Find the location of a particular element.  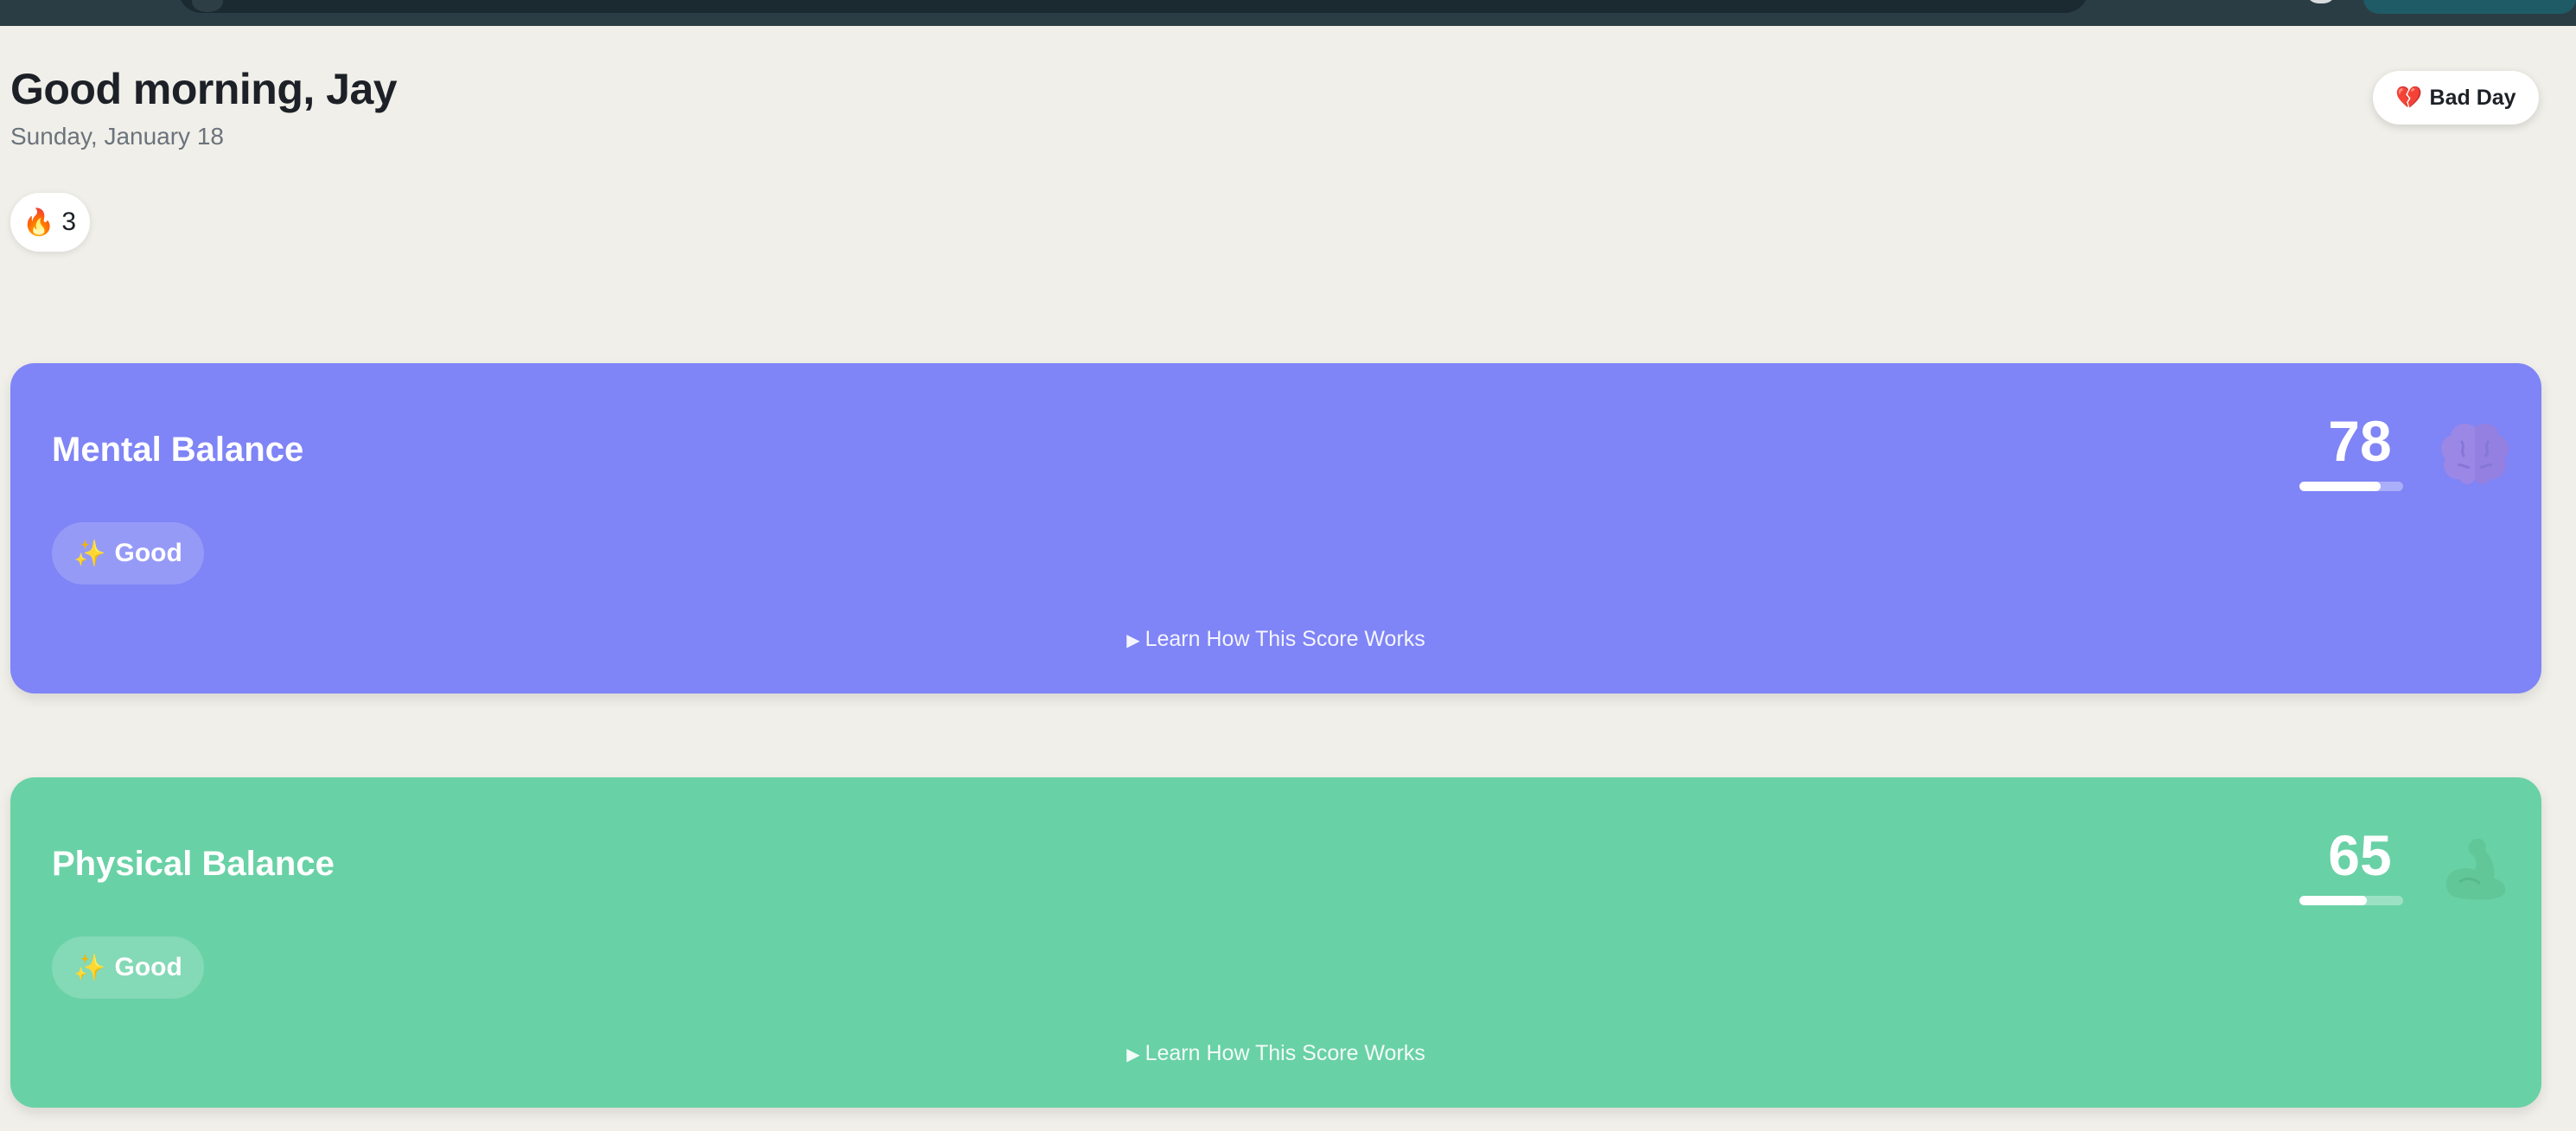

current-date: Sunday, January 18 is located at coordinates (117, 136).